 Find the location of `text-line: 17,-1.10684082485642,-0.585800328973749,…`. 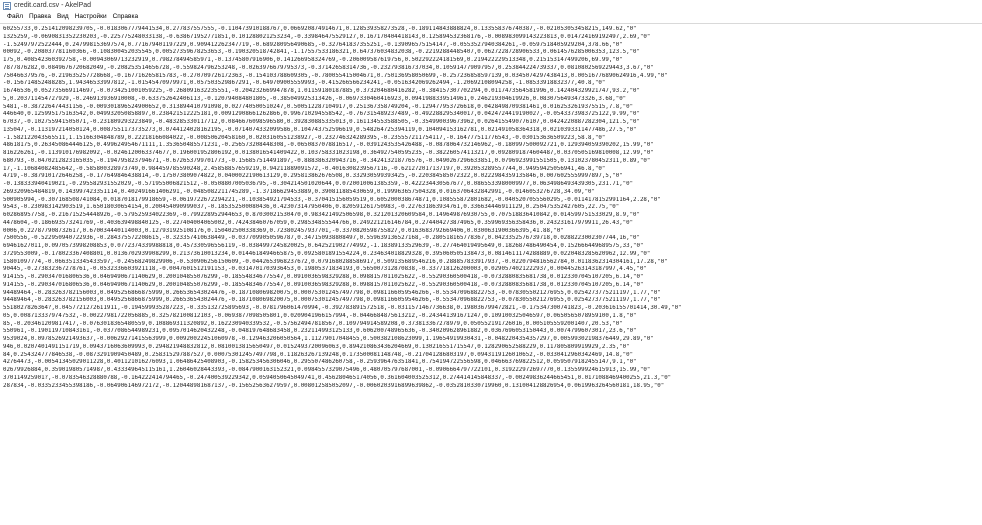

text-line: 17,-1.10684082485642,-0.585800328973749,… is located at coordinates (304, 168).